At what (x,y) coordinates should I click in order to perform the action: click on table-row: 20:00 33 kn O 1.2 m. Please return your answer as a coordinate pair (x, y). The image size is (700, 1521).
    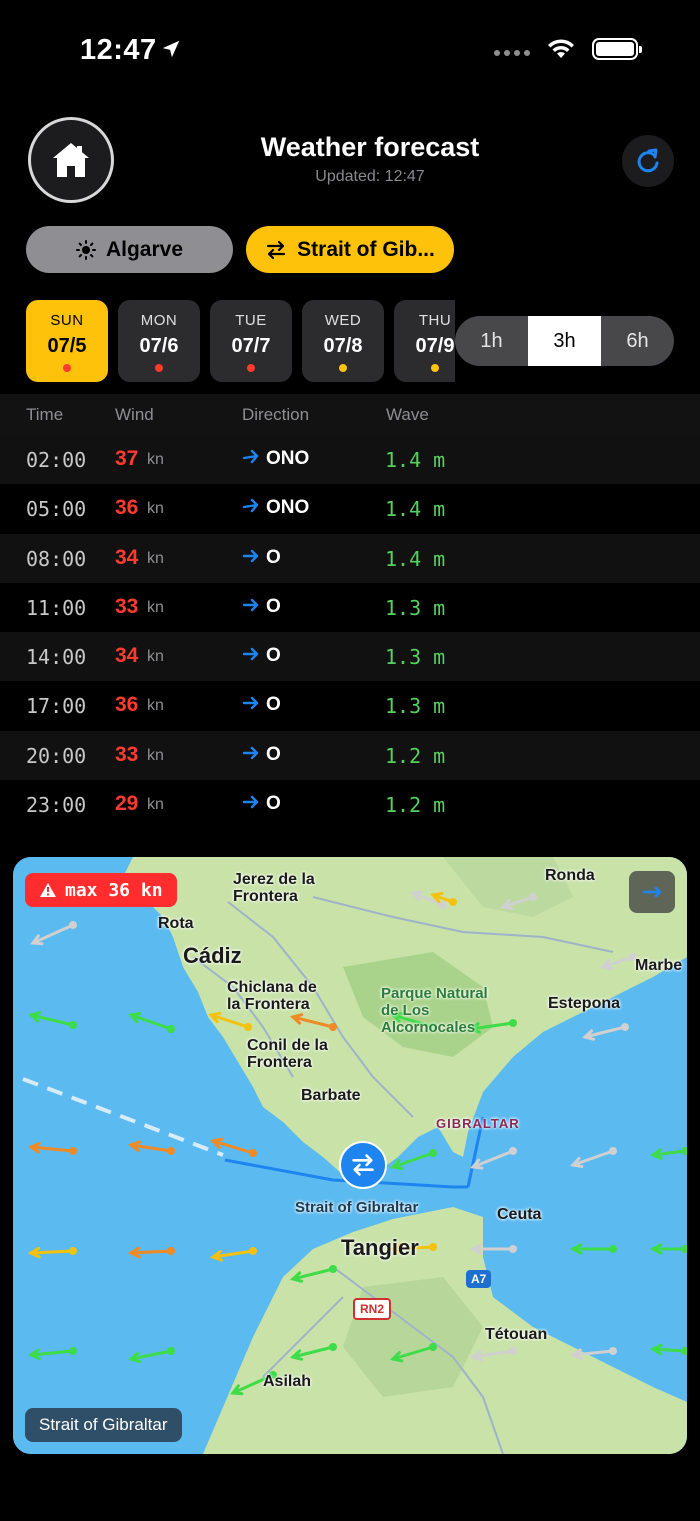
    Looking at the image, I should click on (350, 755).